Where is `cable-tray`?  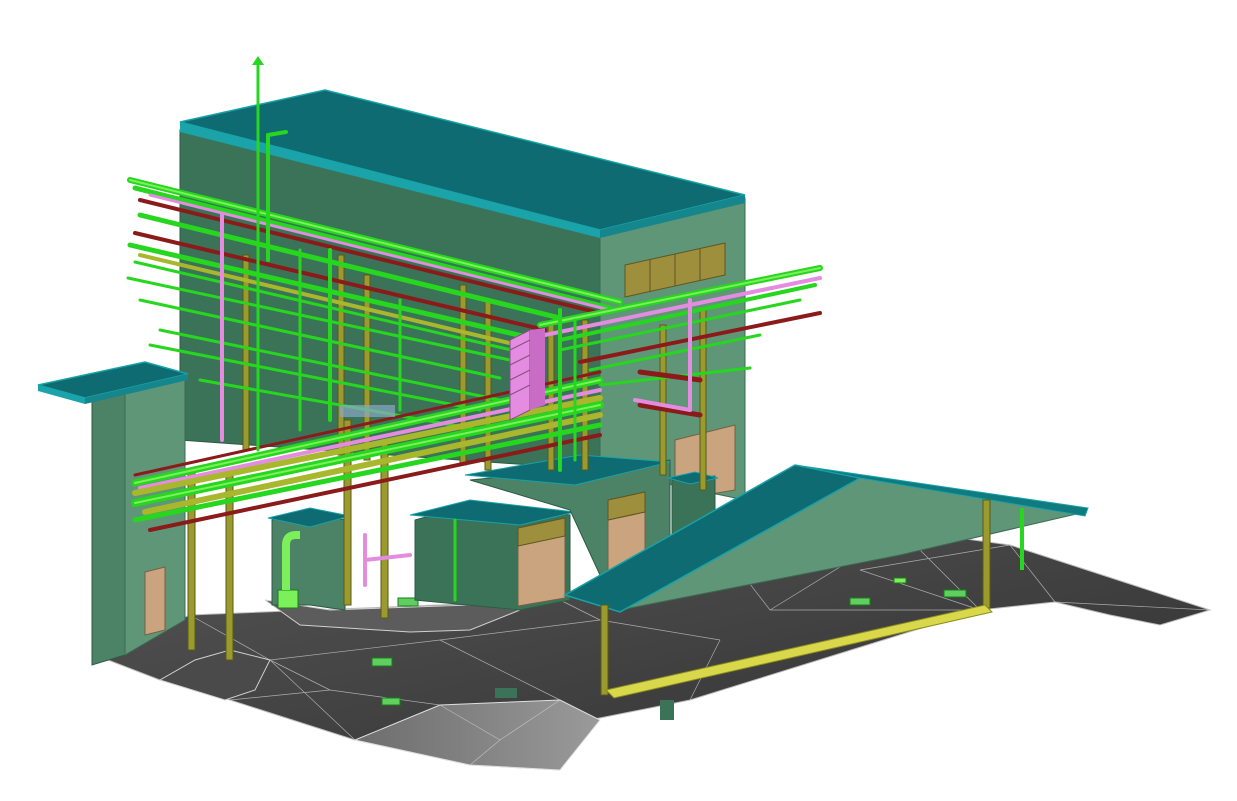 cable-tray is located at coordinates (367, 411).